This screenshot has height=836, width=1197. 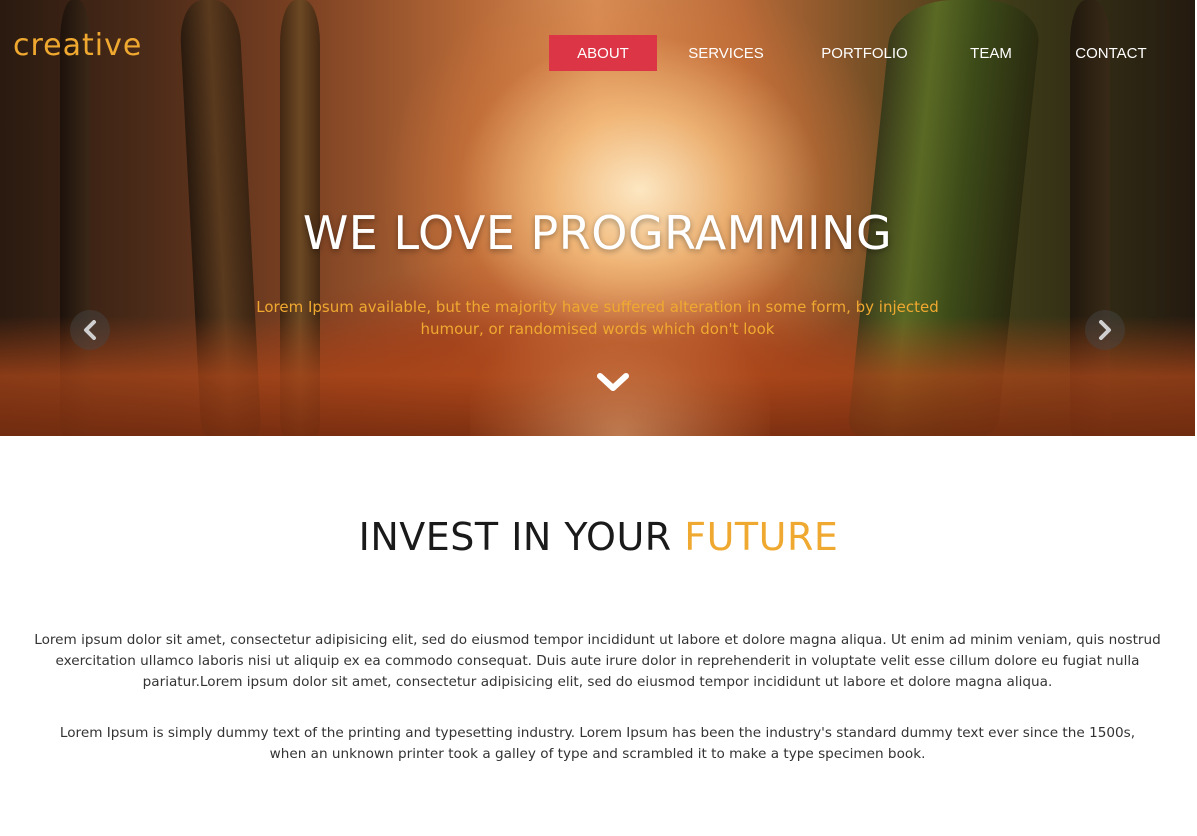 I want to click on chevron-right-icon, so click(x=1105, y=330).